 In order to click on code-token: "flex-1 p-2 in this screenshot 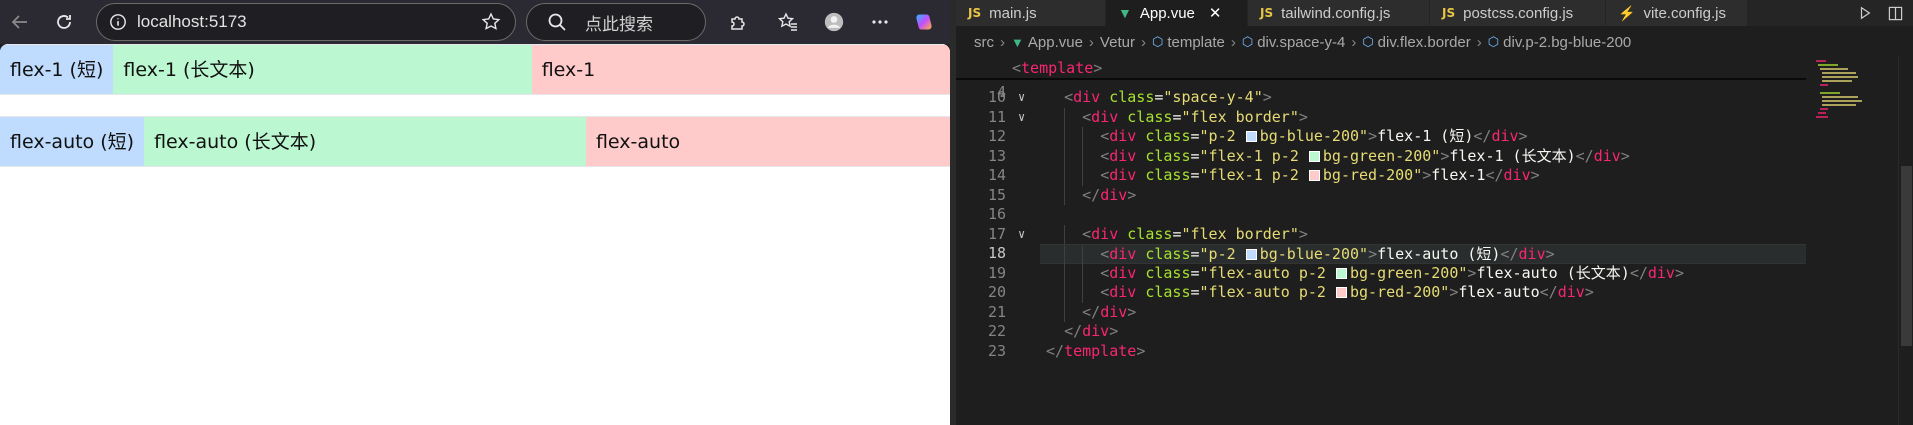, I will do `click(1253, 155)`.